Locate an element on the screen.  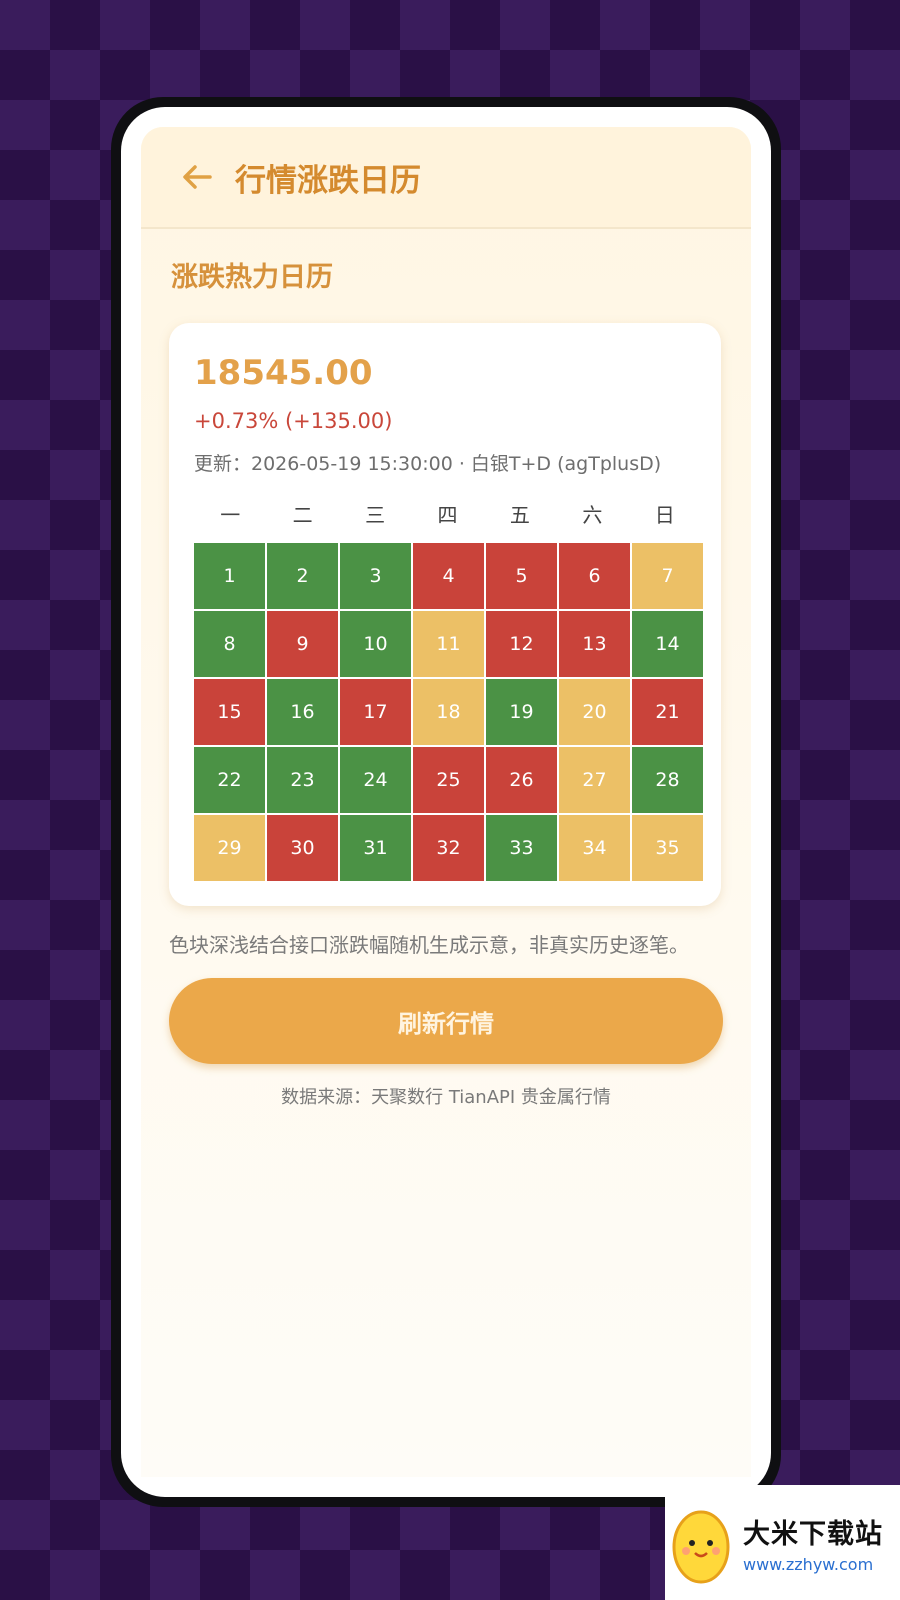
calendar-day-cell: 4 is located at coordinates (448, 576).